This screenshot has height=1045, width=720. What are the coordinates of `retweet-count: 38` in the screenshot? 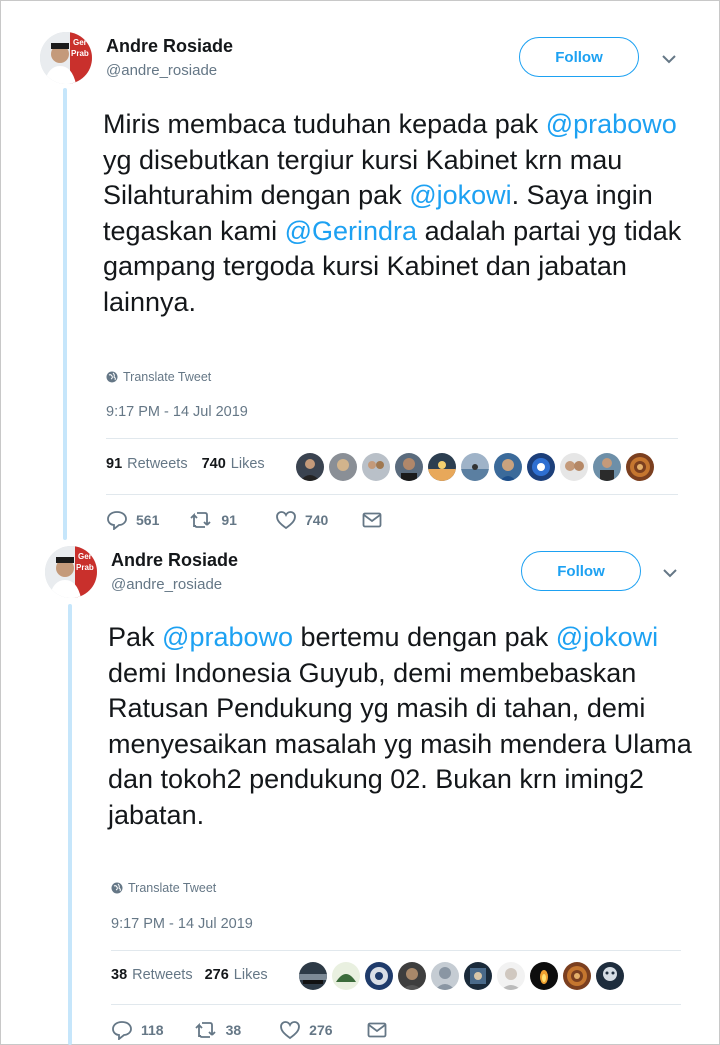 It's located at (233, 1030).